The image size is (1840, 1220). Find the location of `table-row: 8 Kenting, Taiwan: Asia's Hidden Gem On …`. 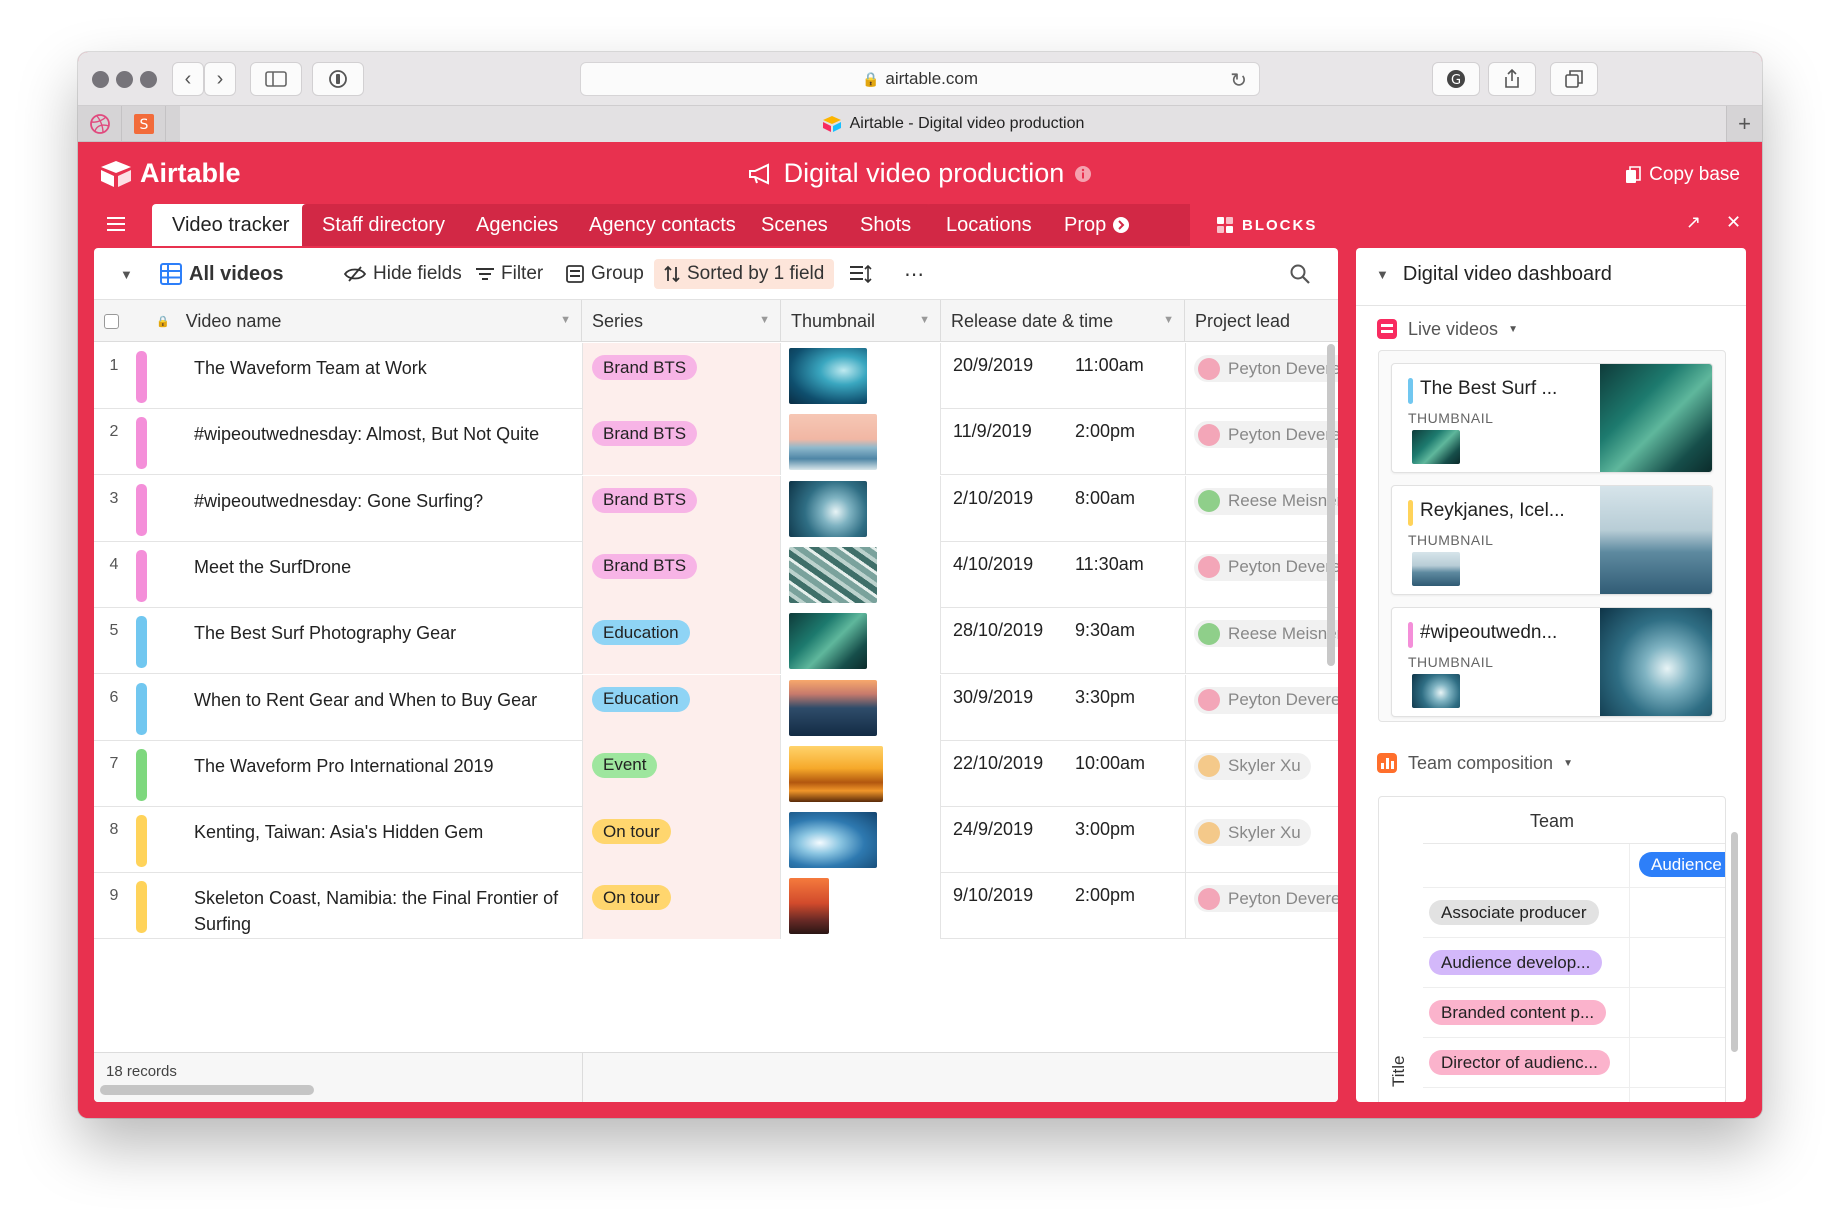

table-row: 8 Kenting, Taiwan: Asia's Hidden Gem On … is located at coordinates (716, 840).